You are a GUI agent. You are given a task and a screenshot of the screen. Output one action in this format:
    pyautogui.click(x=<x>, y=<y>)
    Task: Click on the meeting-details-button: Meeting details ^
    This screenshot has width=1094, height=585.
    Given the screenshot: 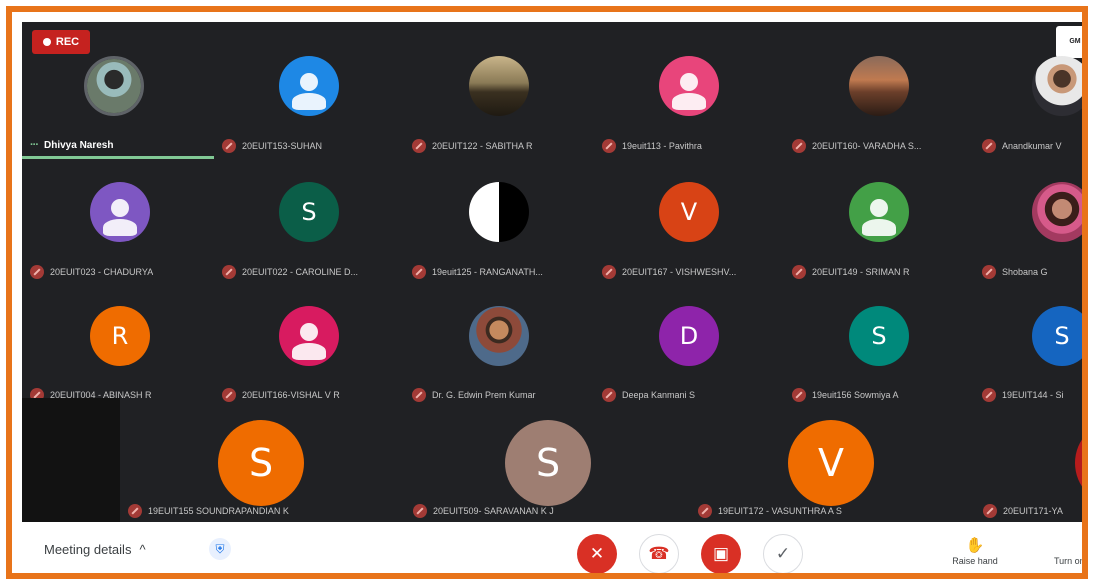 What is the action you would take?
    pyautogui.click(x=95, y=549)
    